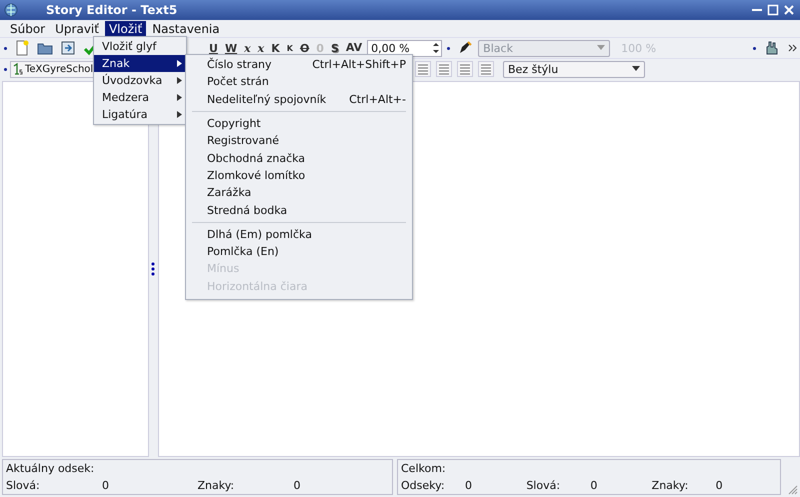  Describe the element at coordinates (140, 114) in the screenshot. I see `menu-item: Ligatúra` at that location.